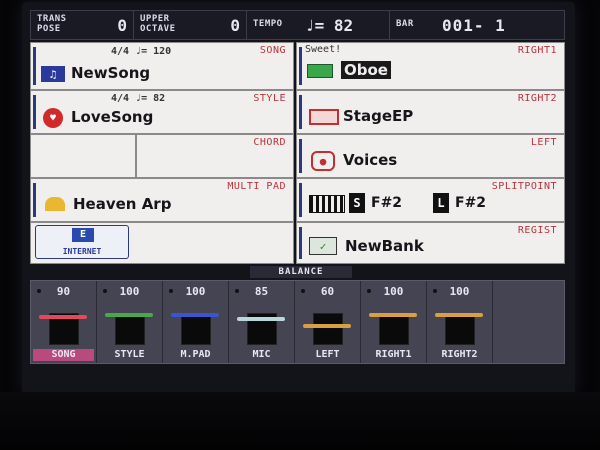 The width and height of the screenshot is (600, 450). What do you see at coordinates (49, 29) in the screenshot?
I see `transpose-label-2: POSE` at bounding box center [49, 29].